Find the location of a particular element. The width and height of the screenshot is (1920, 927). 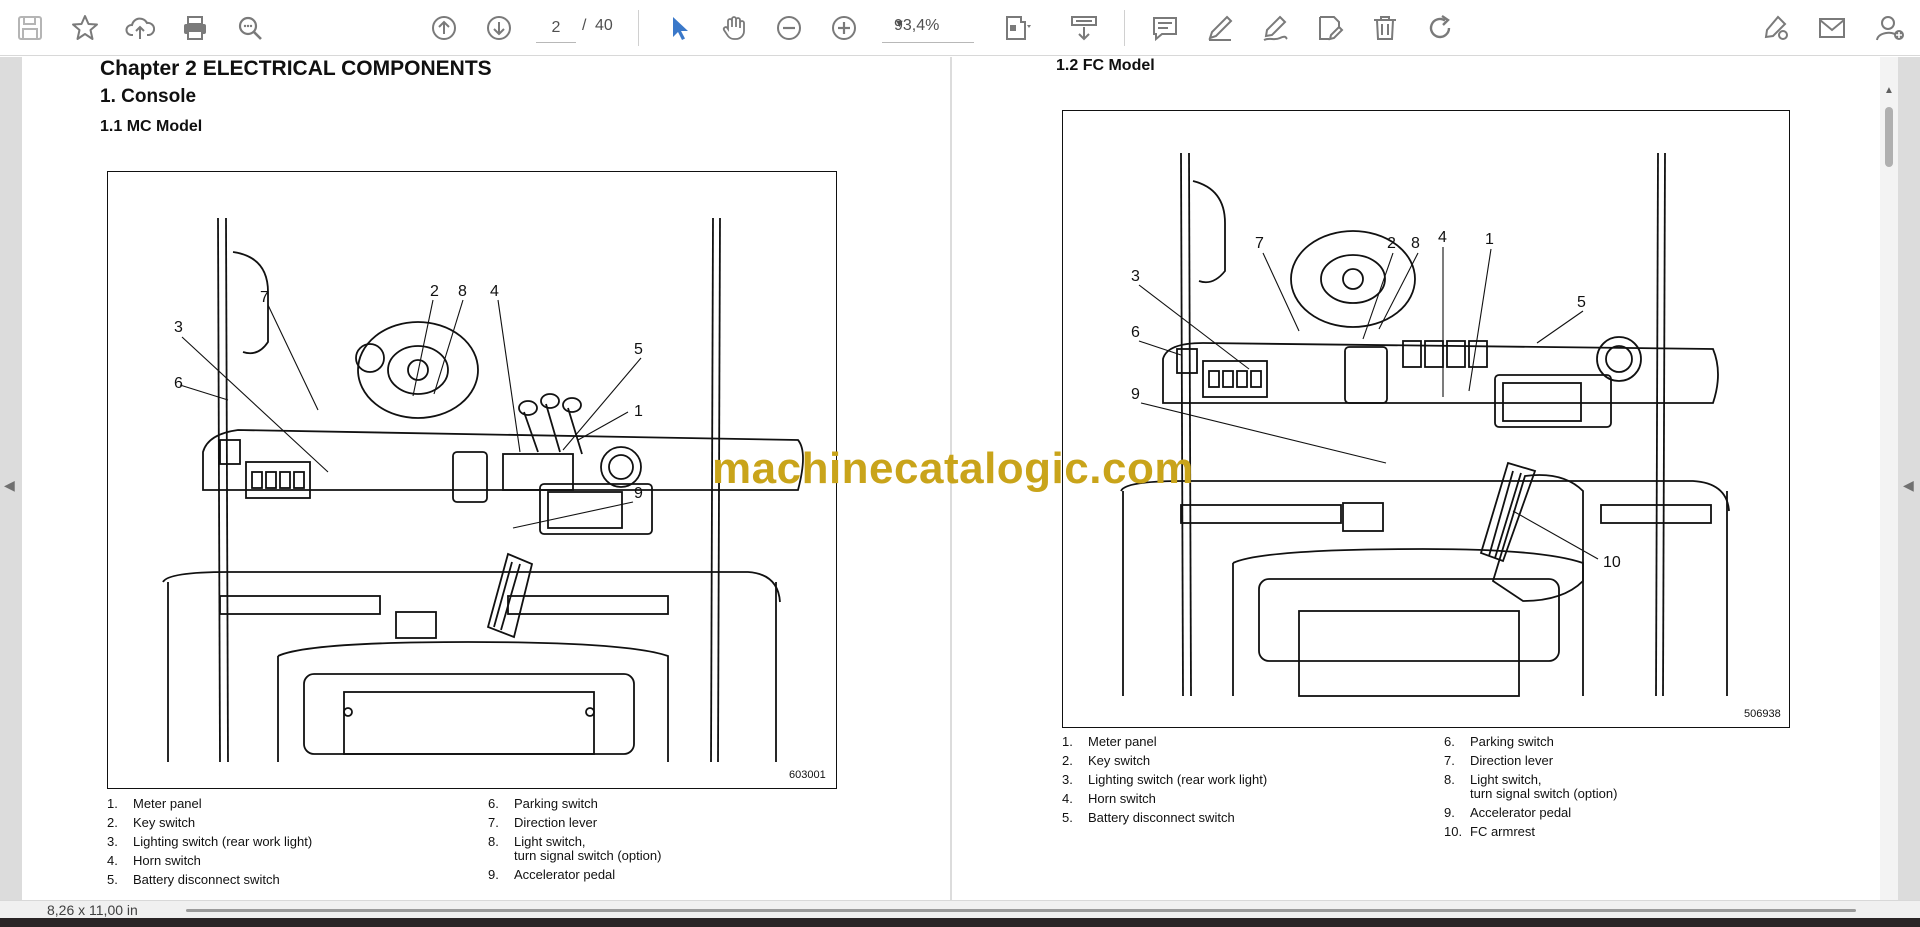

figure-id: 603001 is located at coordinates (807, 775).